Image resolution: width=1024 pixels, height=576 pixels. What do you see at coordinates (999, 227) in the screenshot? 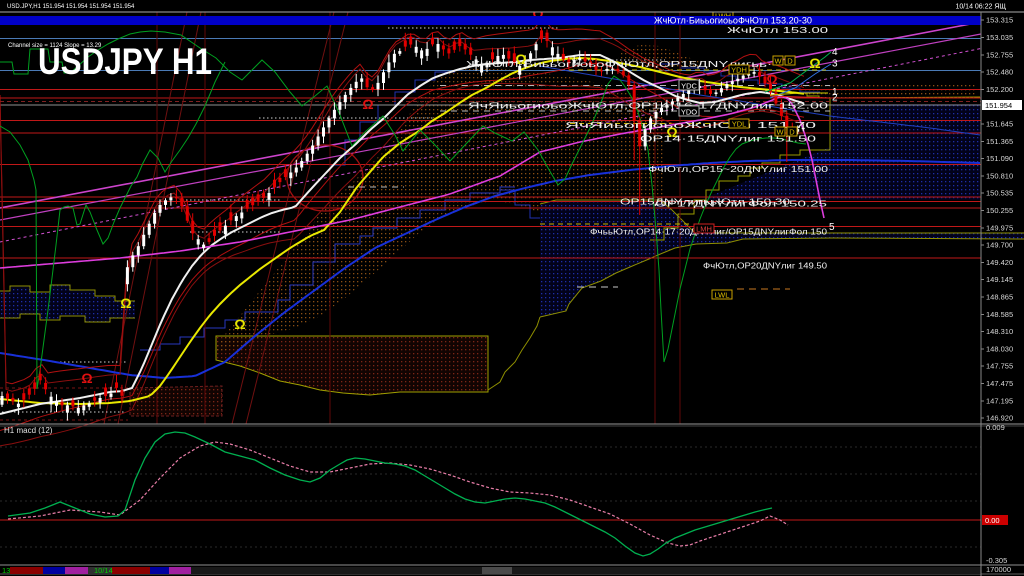
I see `svg-text: 149.975` at bounding box center [999, 227].